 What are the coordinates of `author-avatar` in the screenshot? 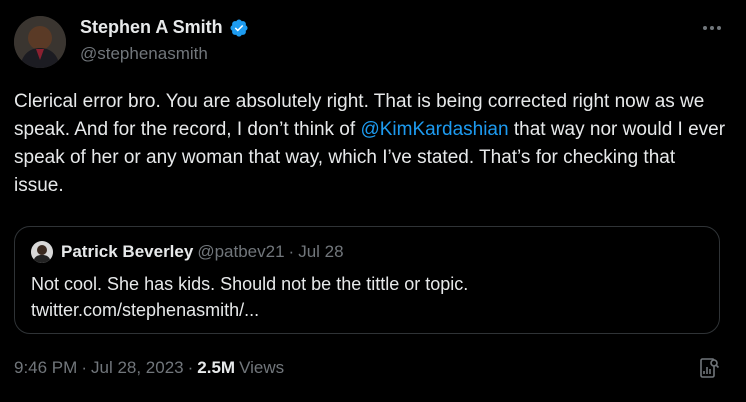 It's located at (40, 42).